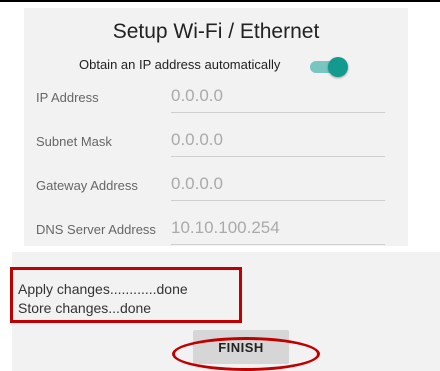 The width and height of the screenshot is (440, 371). I want to click on gateway-address-field, so click(278, 186).